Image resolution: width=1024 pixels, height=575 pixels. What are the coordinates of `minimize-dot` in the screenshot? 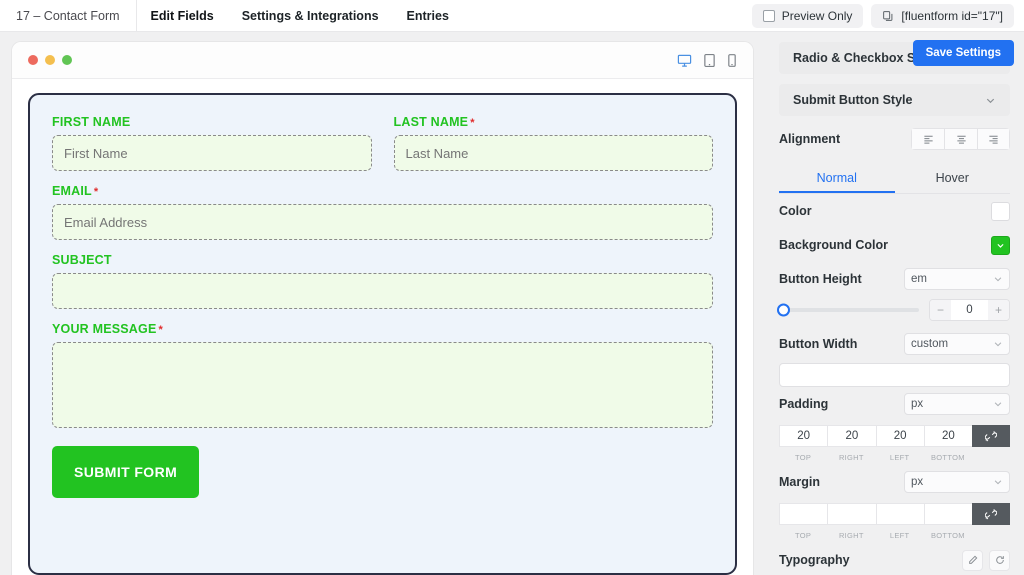 It's located at (50, 60).